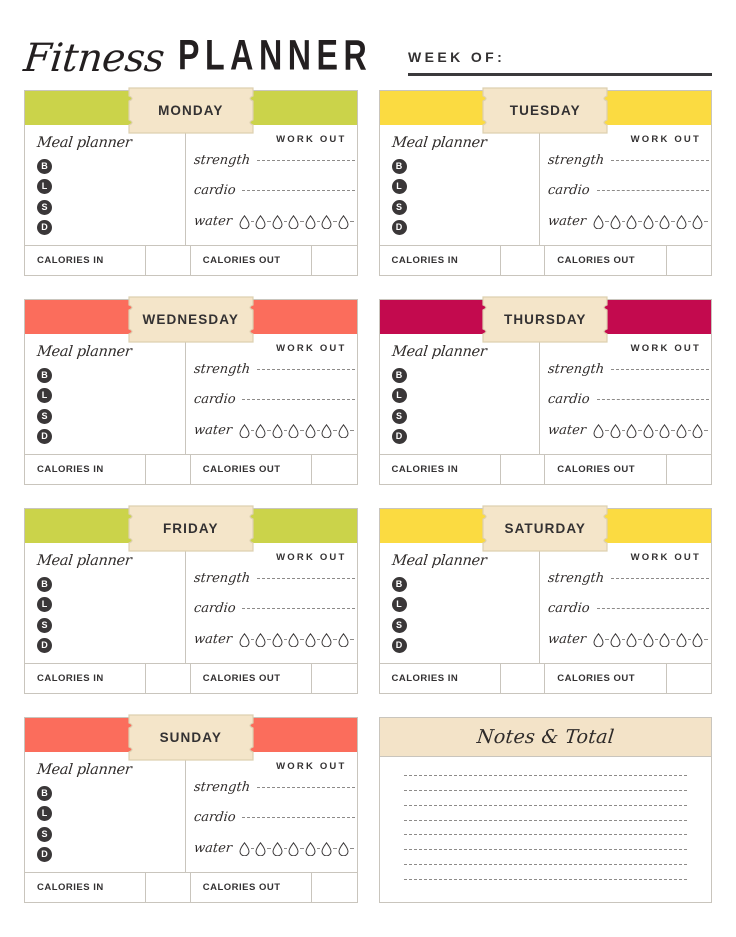 Image resolution: width=736 pixels, height=937 pixels. Describe the element at coordinates (560, 63) in the screenshot. I see `week-of-field: WEEK OF:` at that location.